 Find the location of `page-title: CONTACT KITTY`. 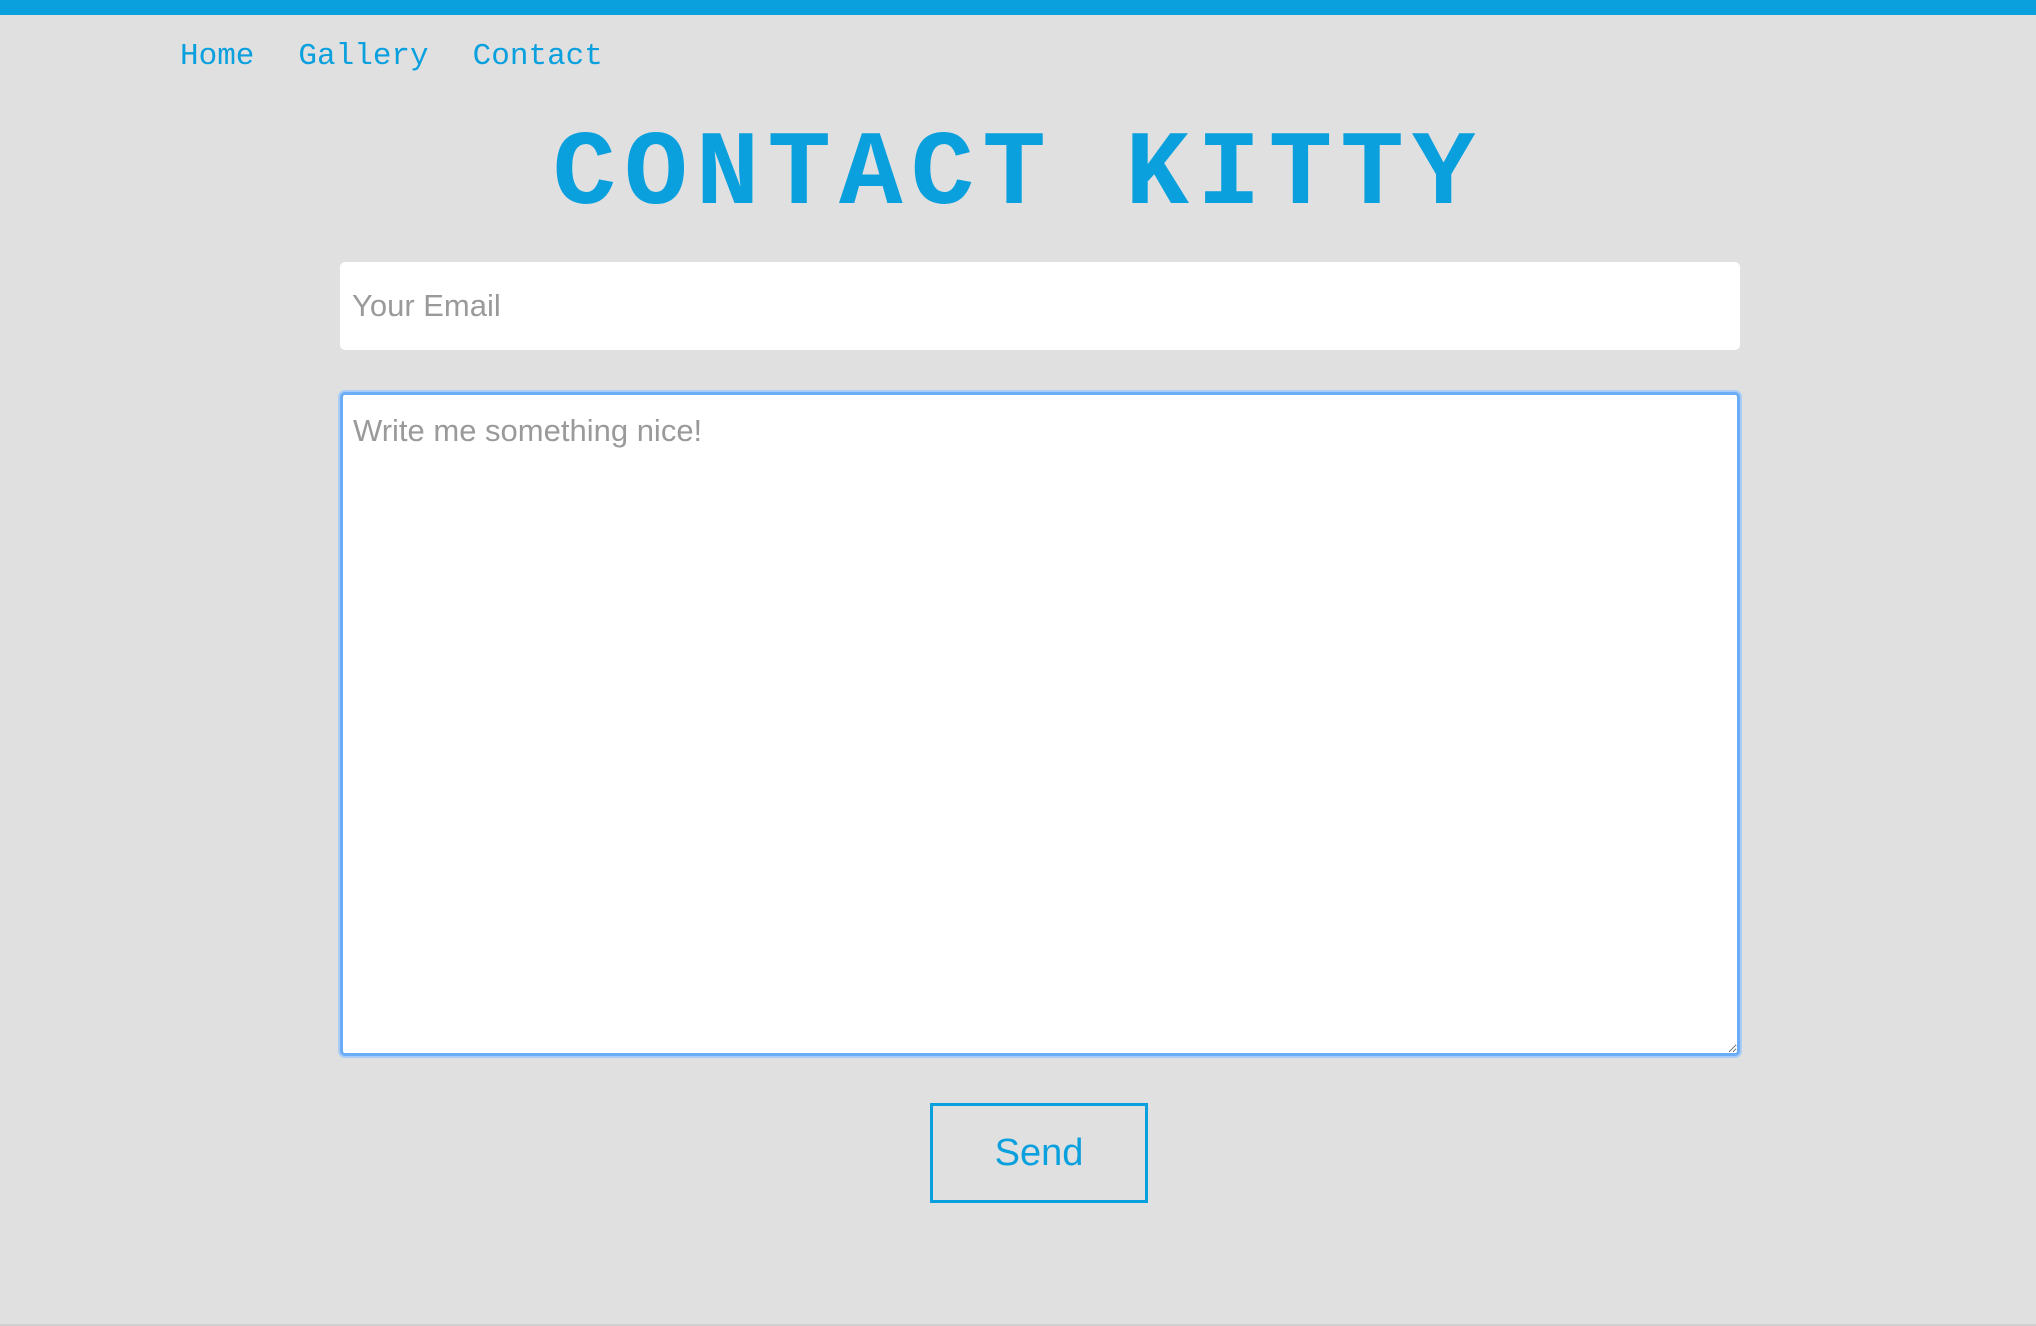

page-title: CONTACT KITTY is located at coordinates (1018, 175).